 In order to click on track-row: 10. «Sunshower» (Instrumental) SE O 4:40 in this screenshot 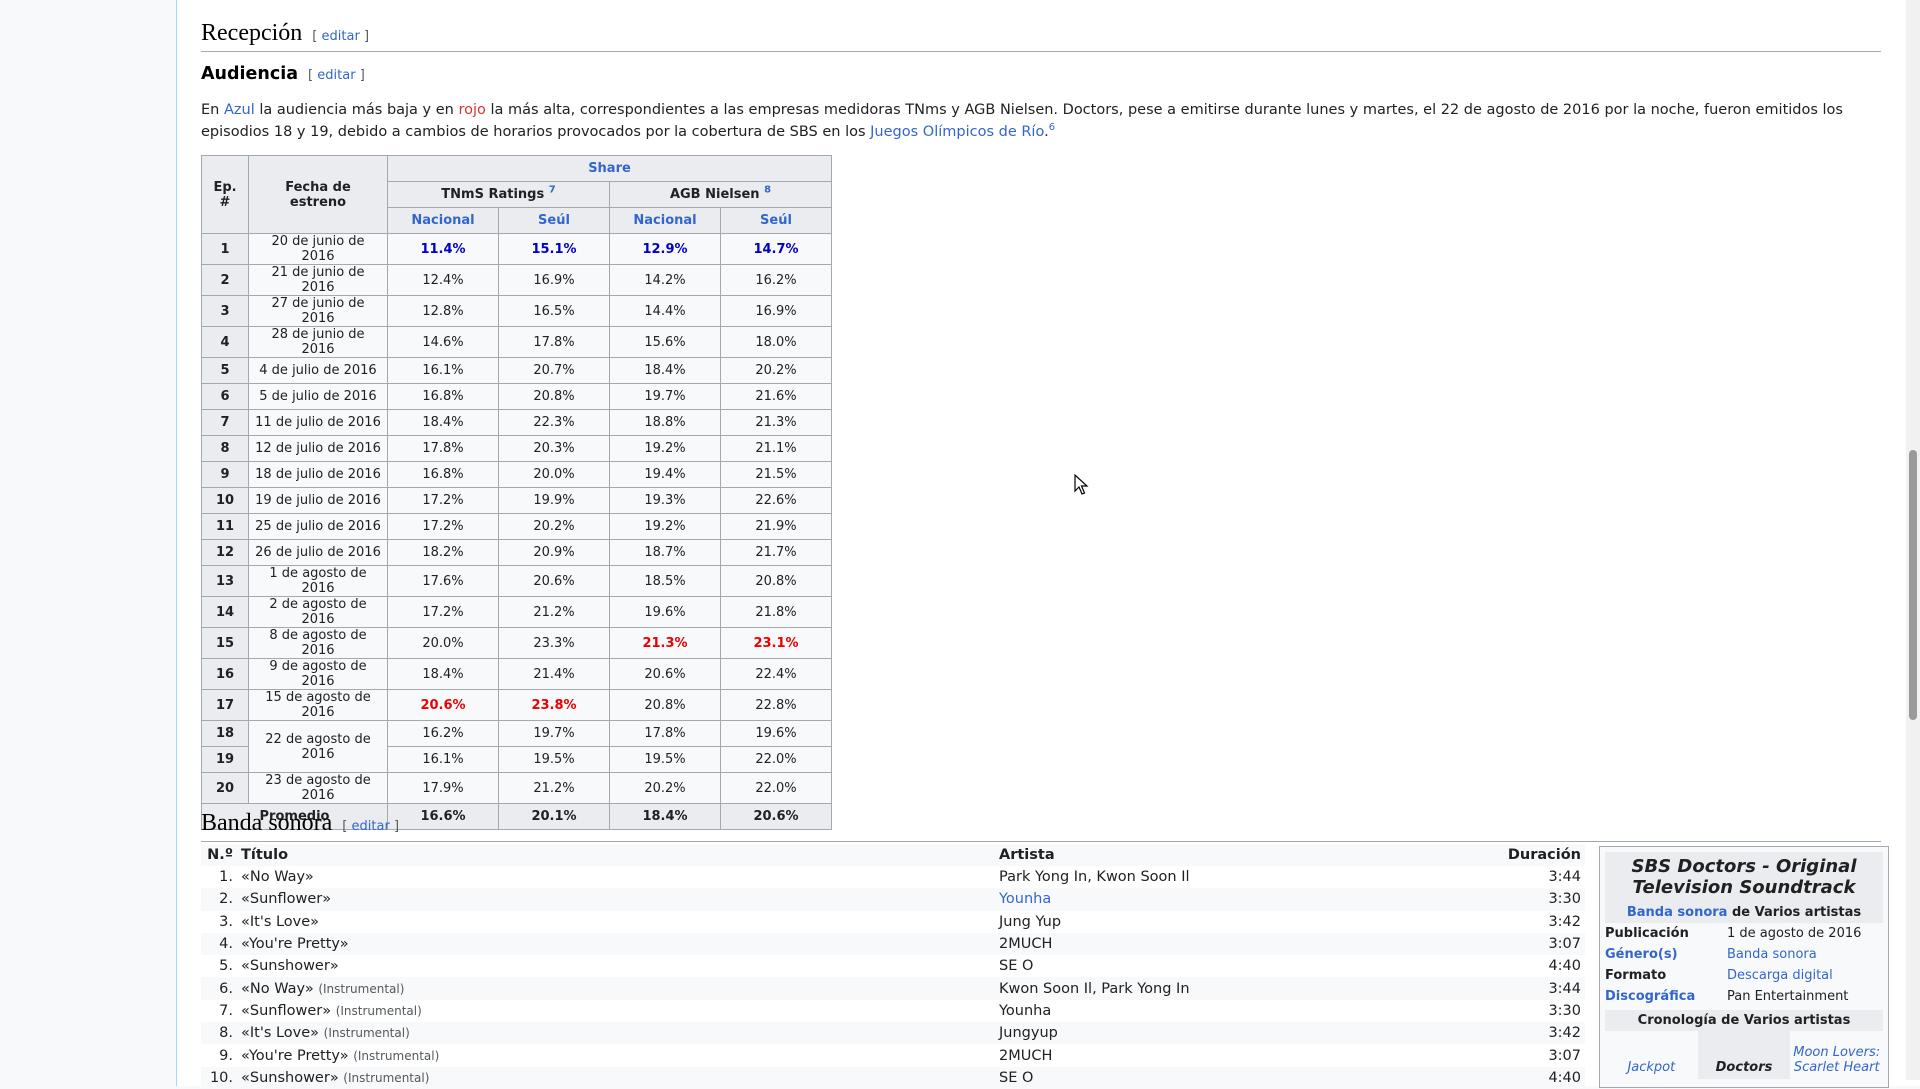, I will do `click(893, 1077)`.